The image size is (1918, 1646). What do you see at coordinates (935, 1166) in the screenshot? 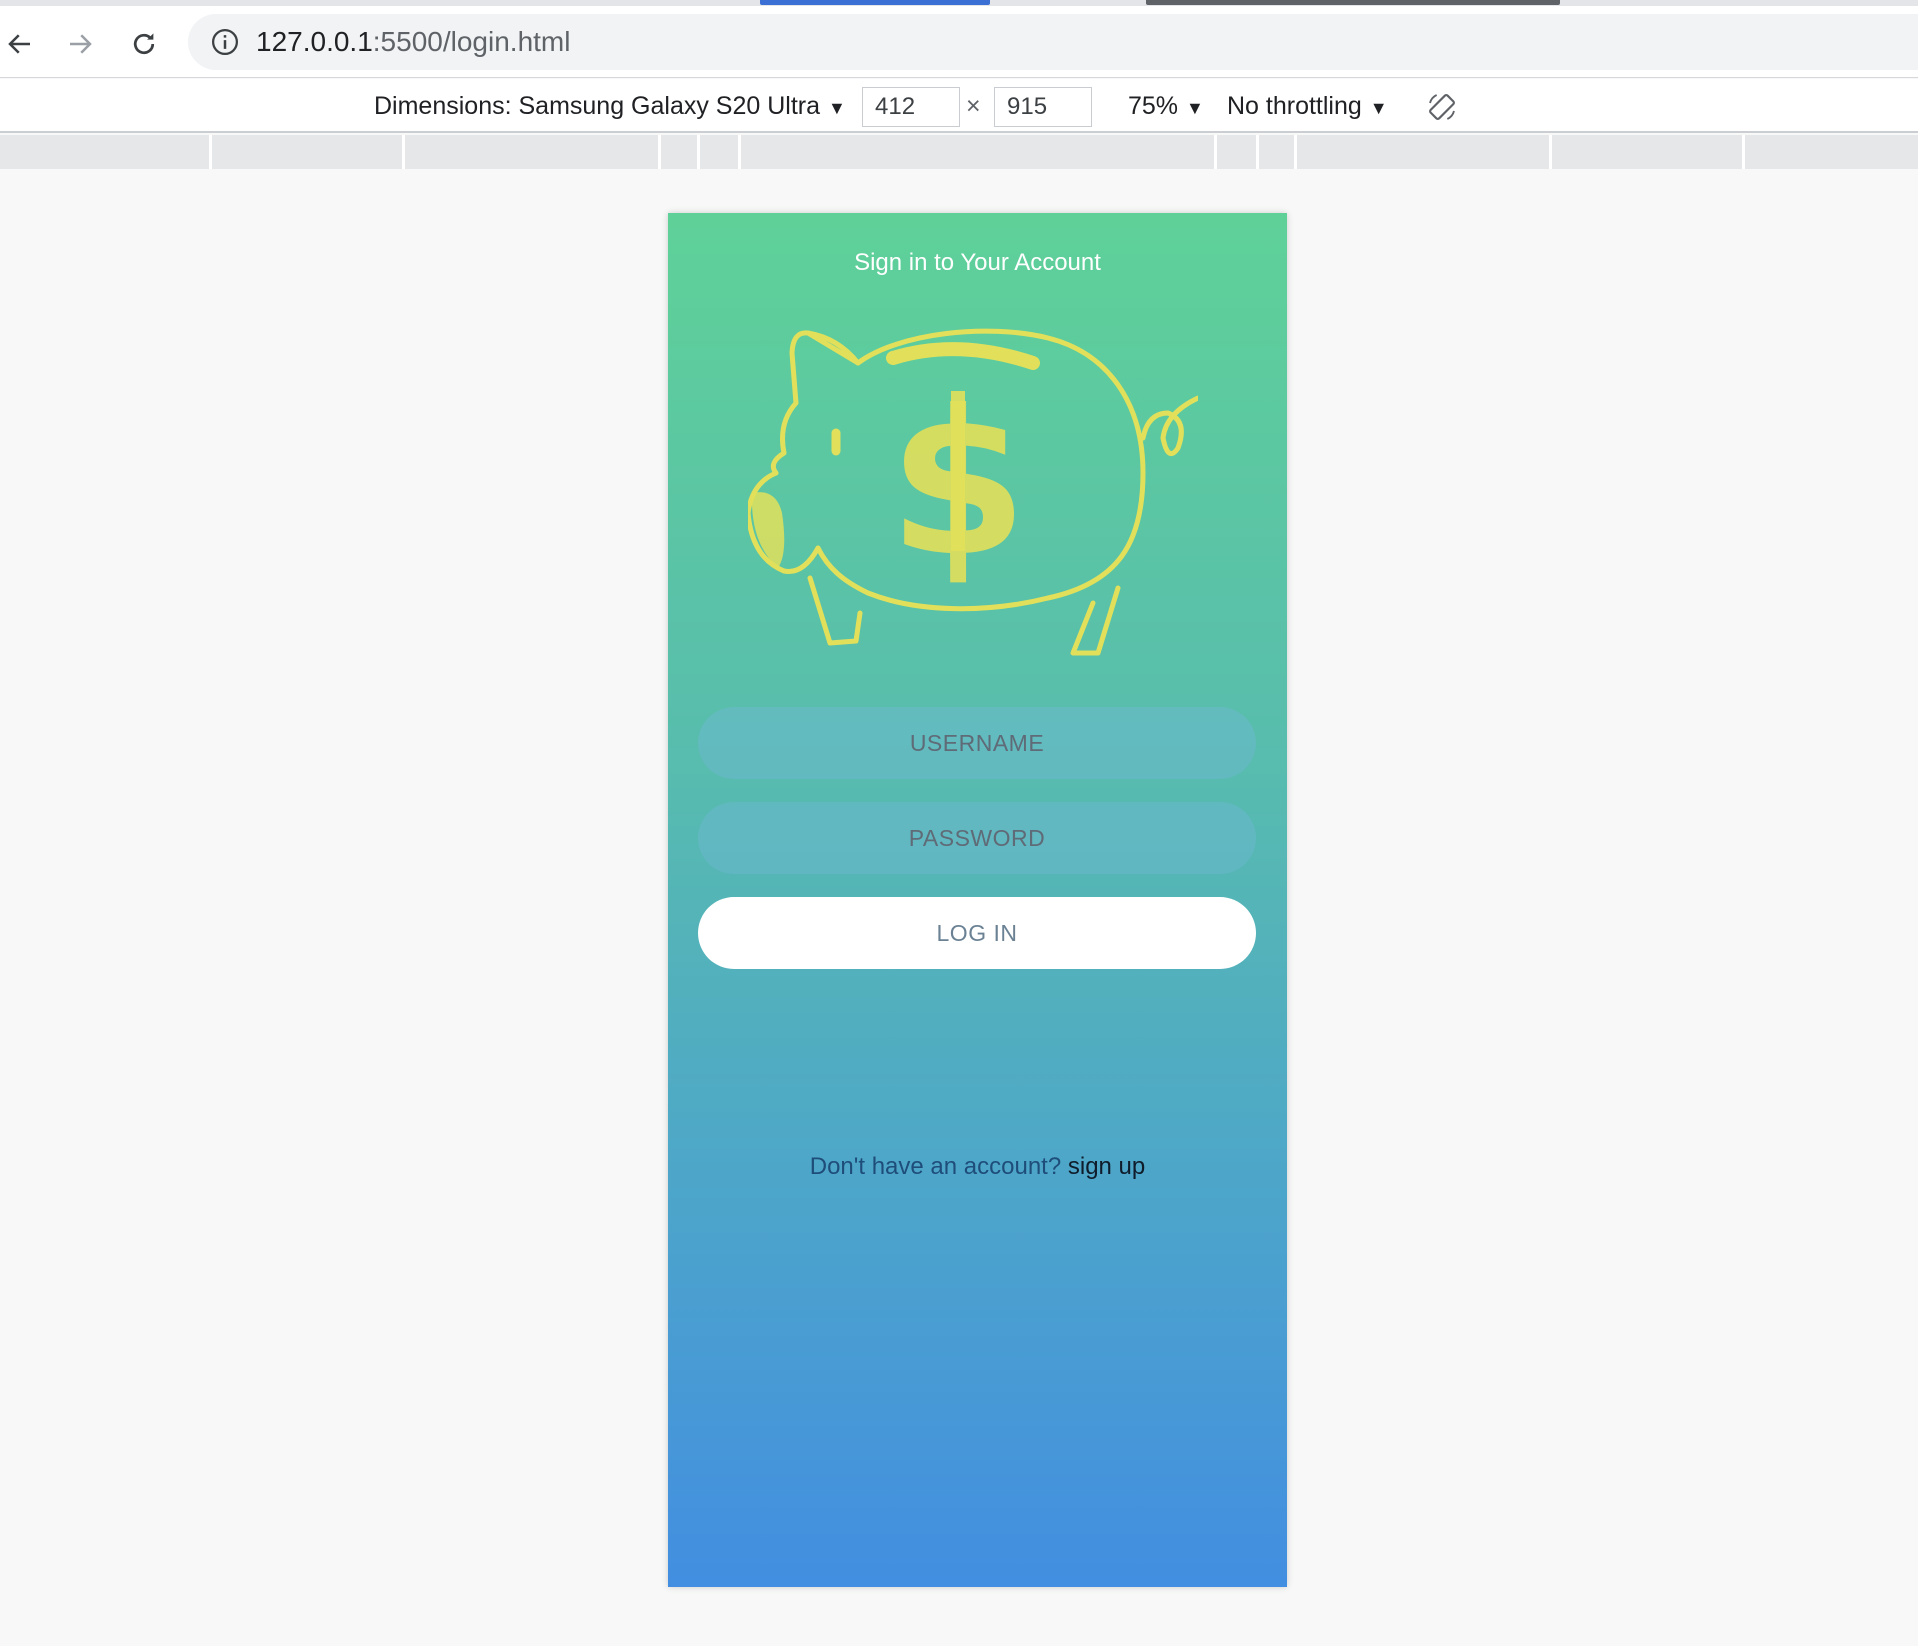
I see `signup-prompt-text: Don't have an account?` at bounding box center [935, 1166].